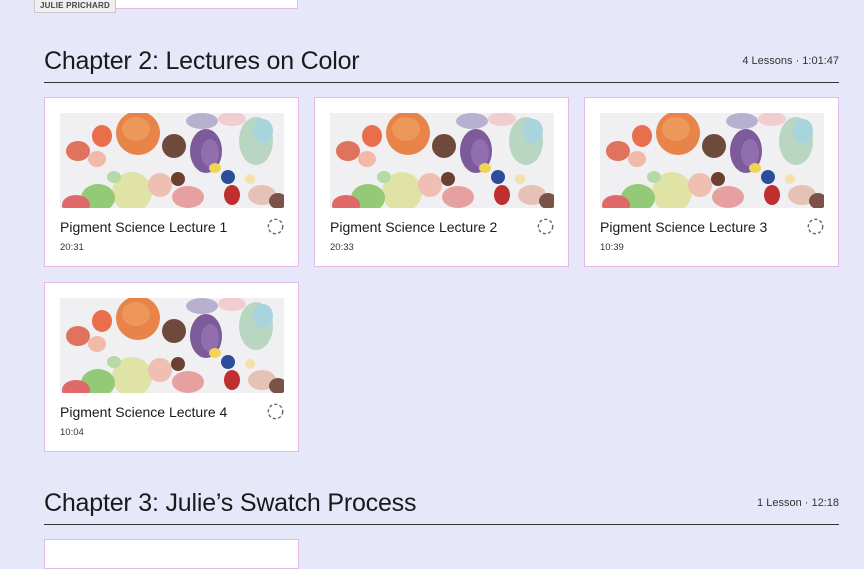 This screenshot has width=864, height=569. What do you see at coordinates (612, 247) in the screenshot?
I see `lesson-duration: 10:39` at bounding box center [612, 247].